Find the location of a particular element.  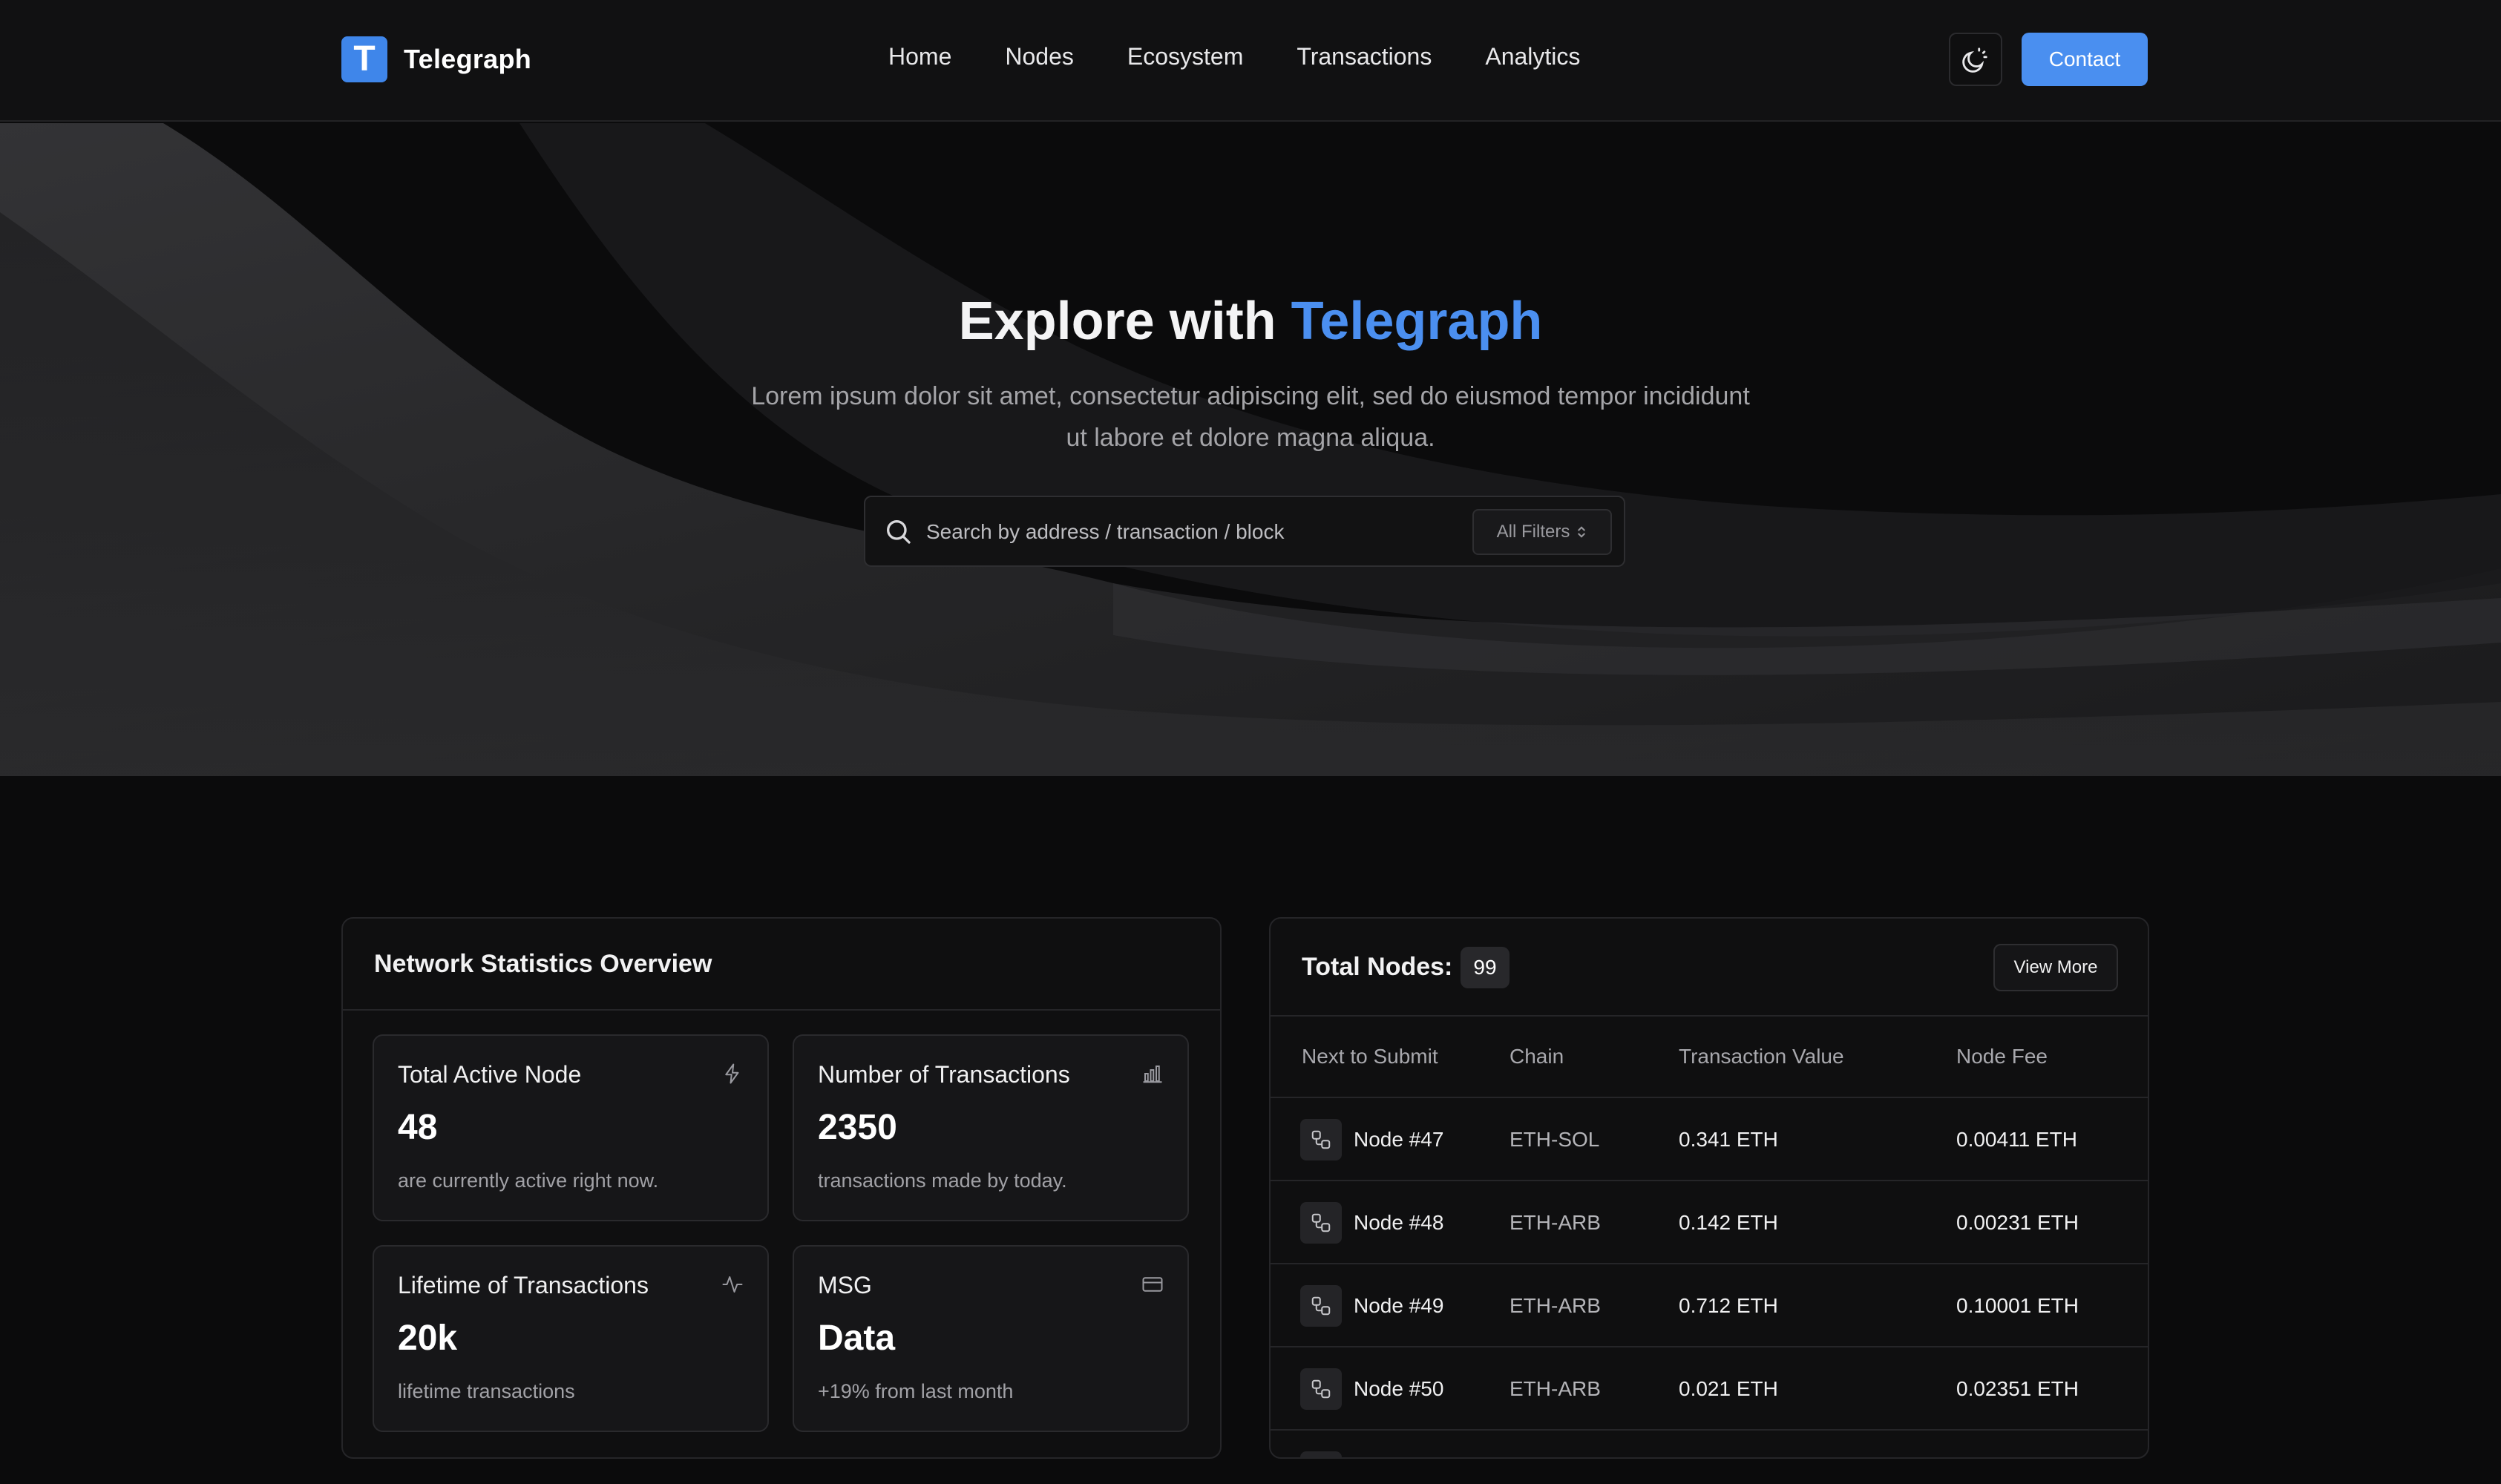

nodes-title: Total Nodes: is located at coordinates (1377, 967).